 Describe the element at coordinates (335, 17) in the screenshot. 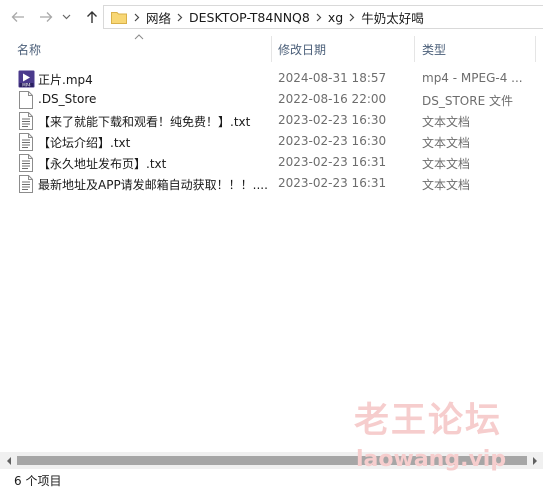

I see `breadcrumb-share: xg` at that location.